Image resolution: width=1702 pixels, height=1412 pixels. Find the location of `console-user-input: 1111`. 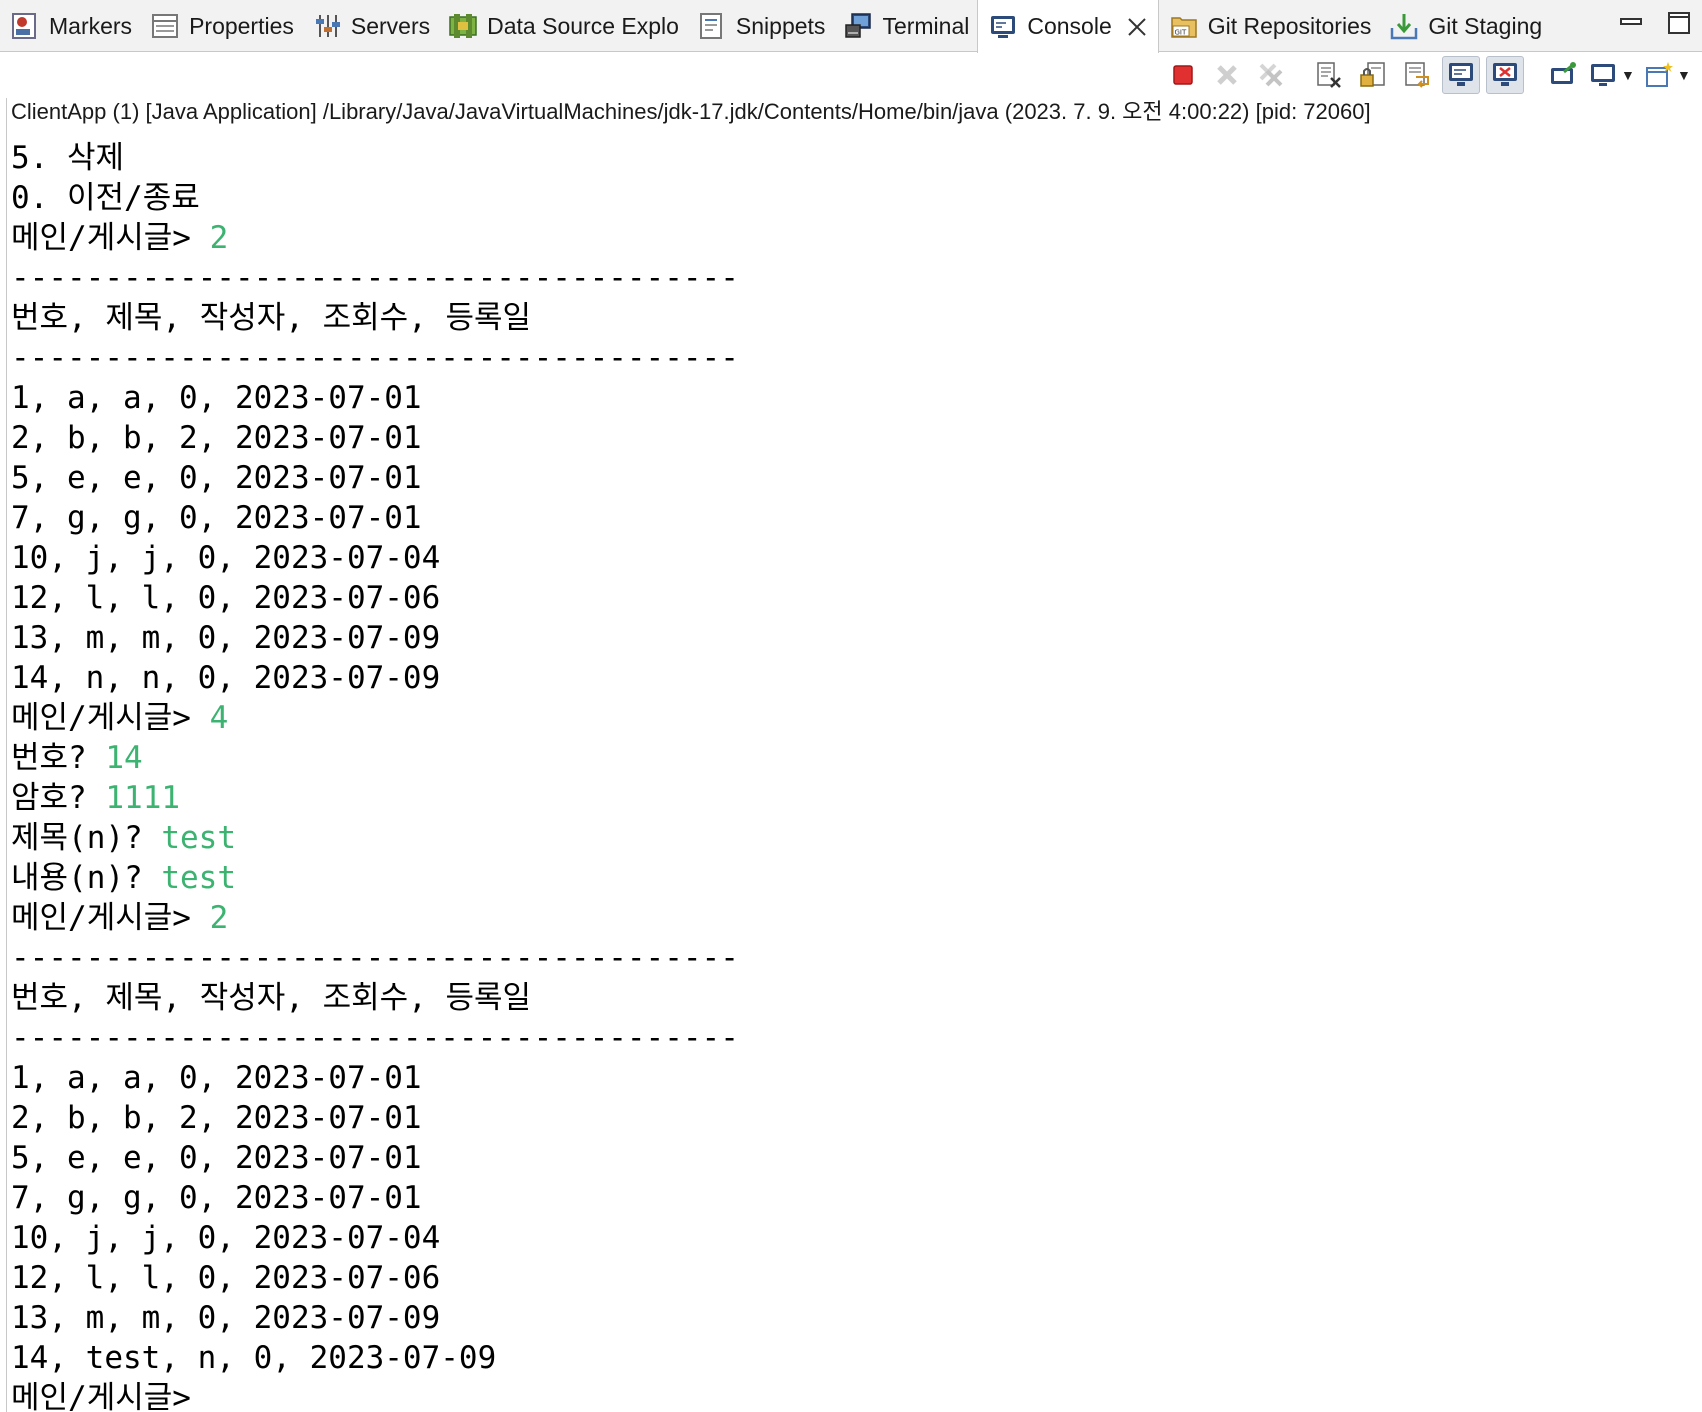

console-user-input: 1111 is located at coordinates (143, 798).